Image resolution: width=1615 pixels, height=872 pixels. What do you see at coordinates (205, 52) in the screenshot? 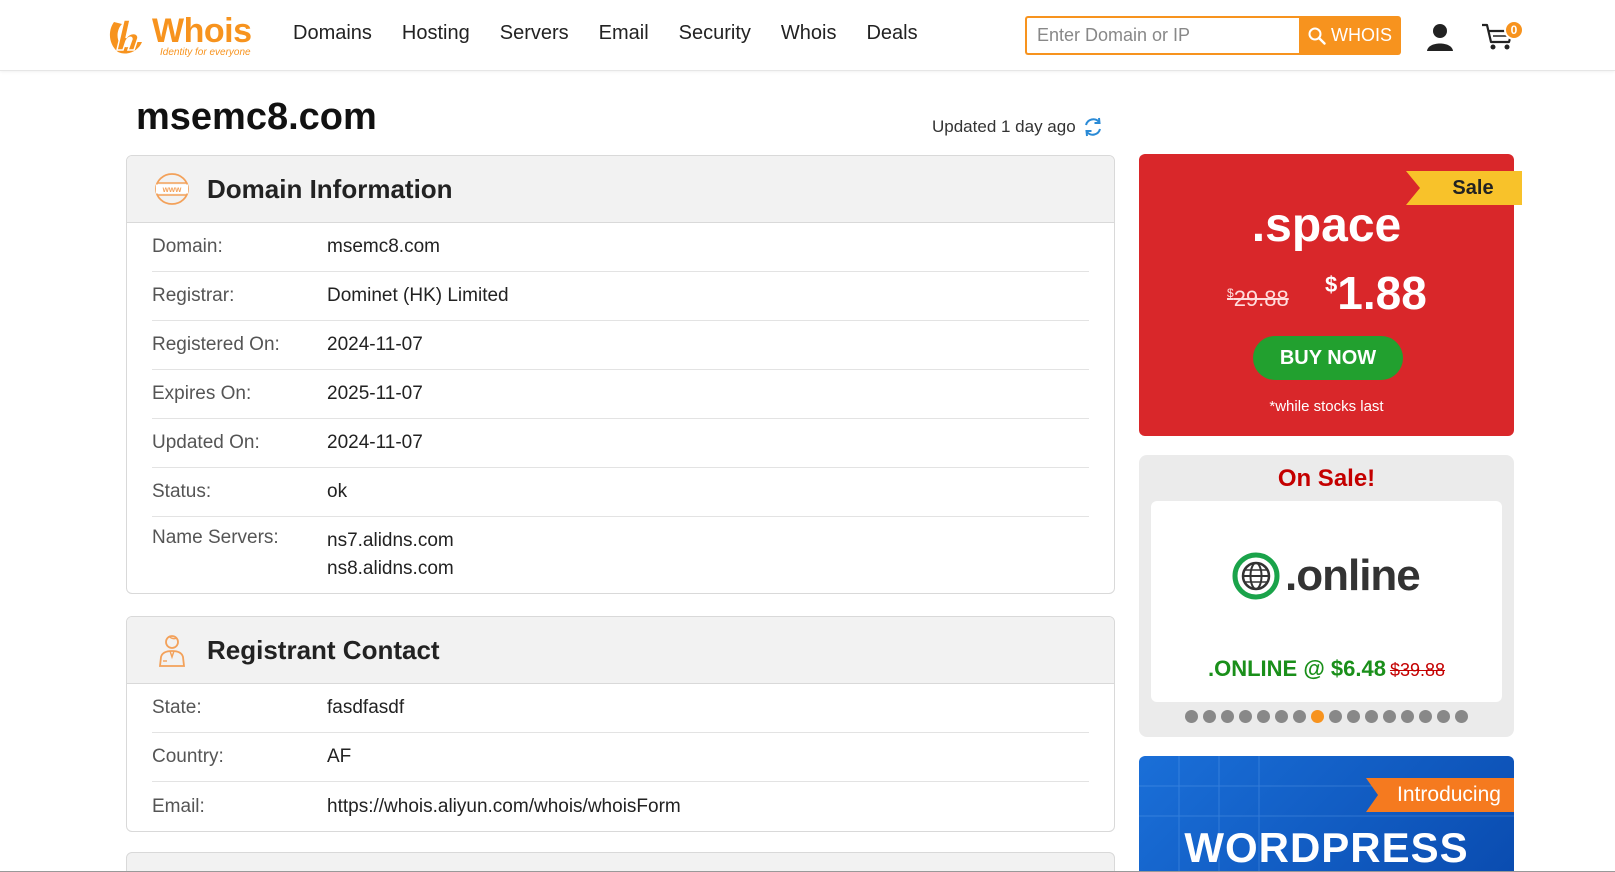
I see `logo-tagline: Identity for everyone` at bounding box center [205, 52].